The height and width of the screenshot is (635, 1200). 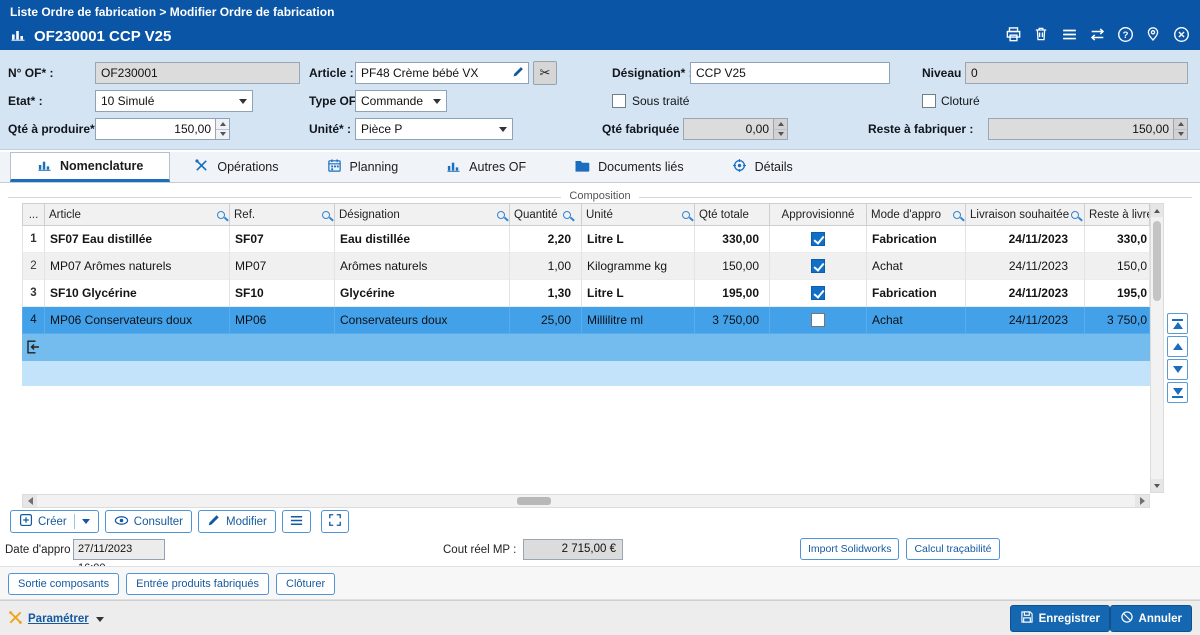 I want to click on trash-icon, so click(x=1041, y=34).